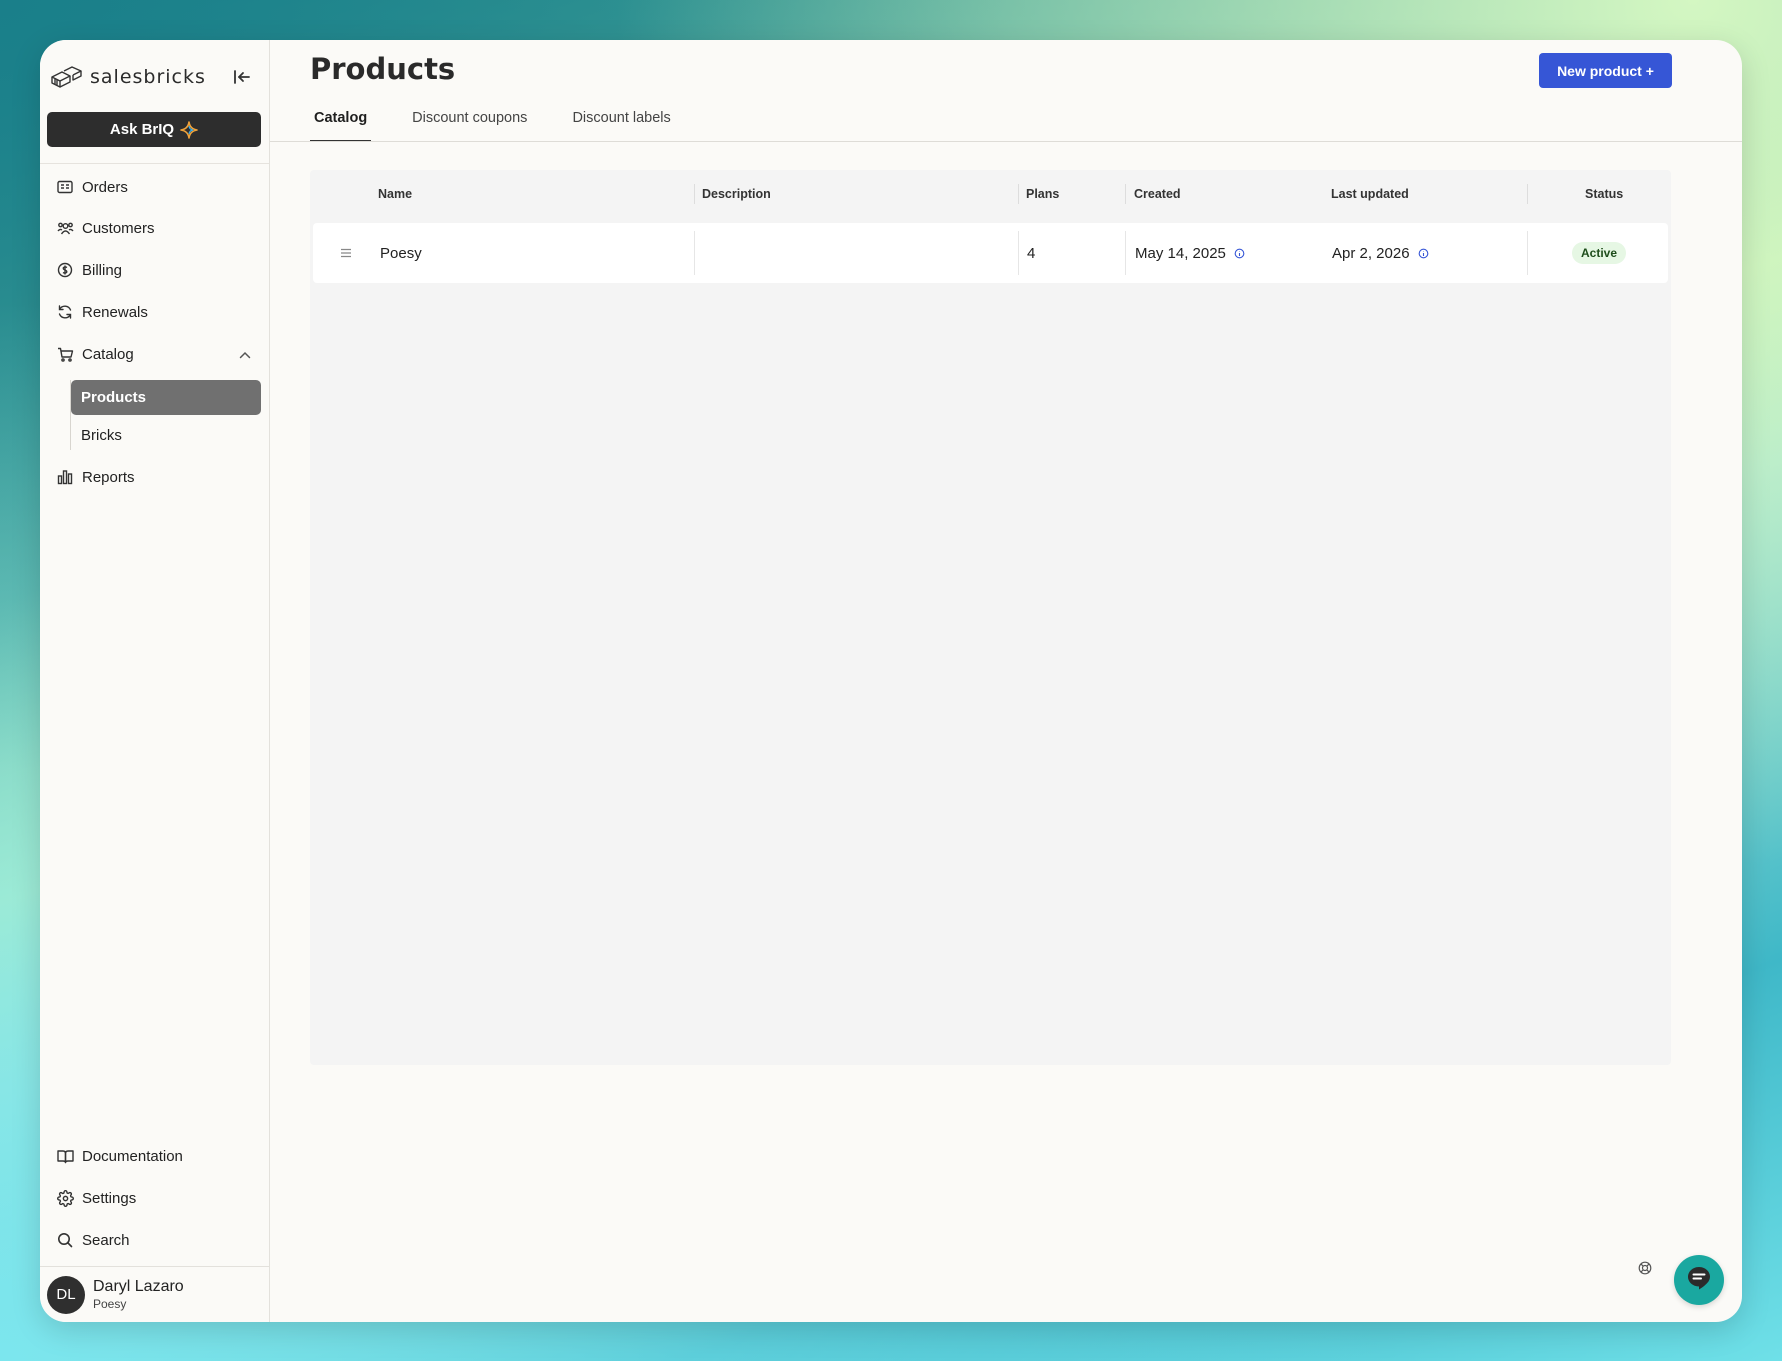 The height and width of the screenshot is (1361, 1782). What do you see at coordinates (115, 312) in the screenshot?
I see `sidebar-item-label: Renewals` at bounding box center [115, 312].